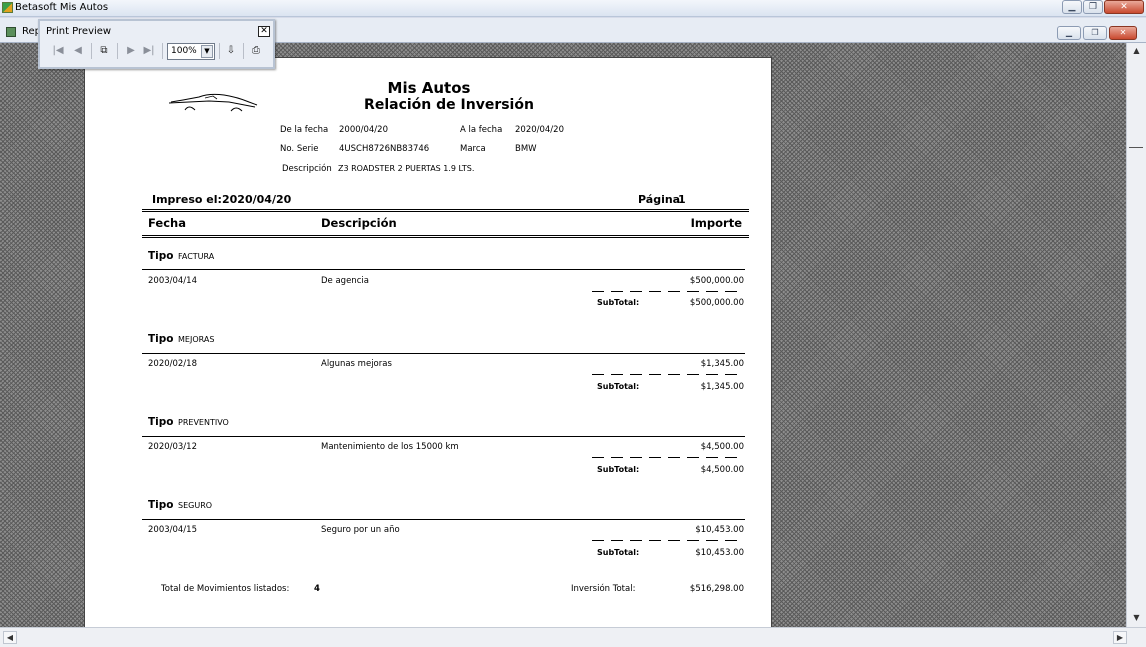  What do you see at coordinates (167, 223) in the screenshot?
I see `col-fecha: Fecha` at bounding box center [167, 223].